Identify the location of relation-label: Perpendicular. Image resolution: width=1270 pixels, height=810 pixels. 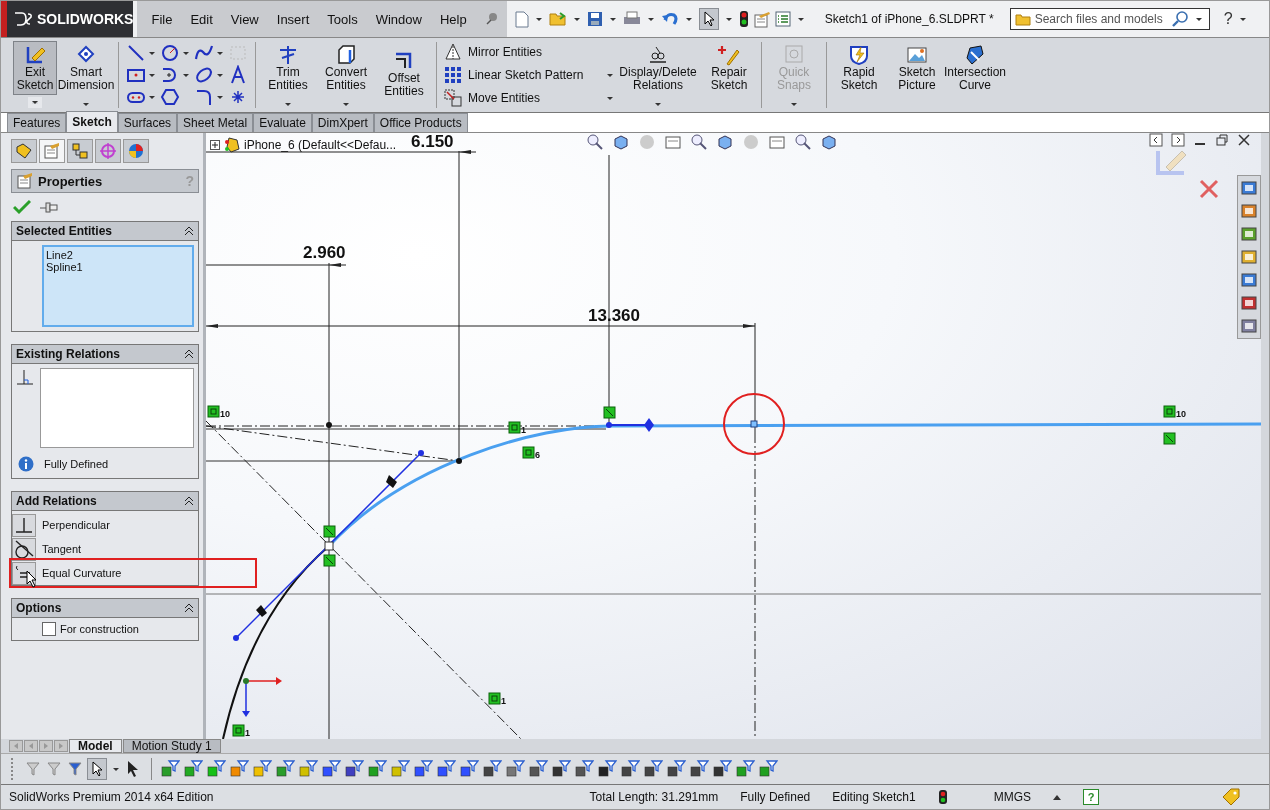
(76, 525).